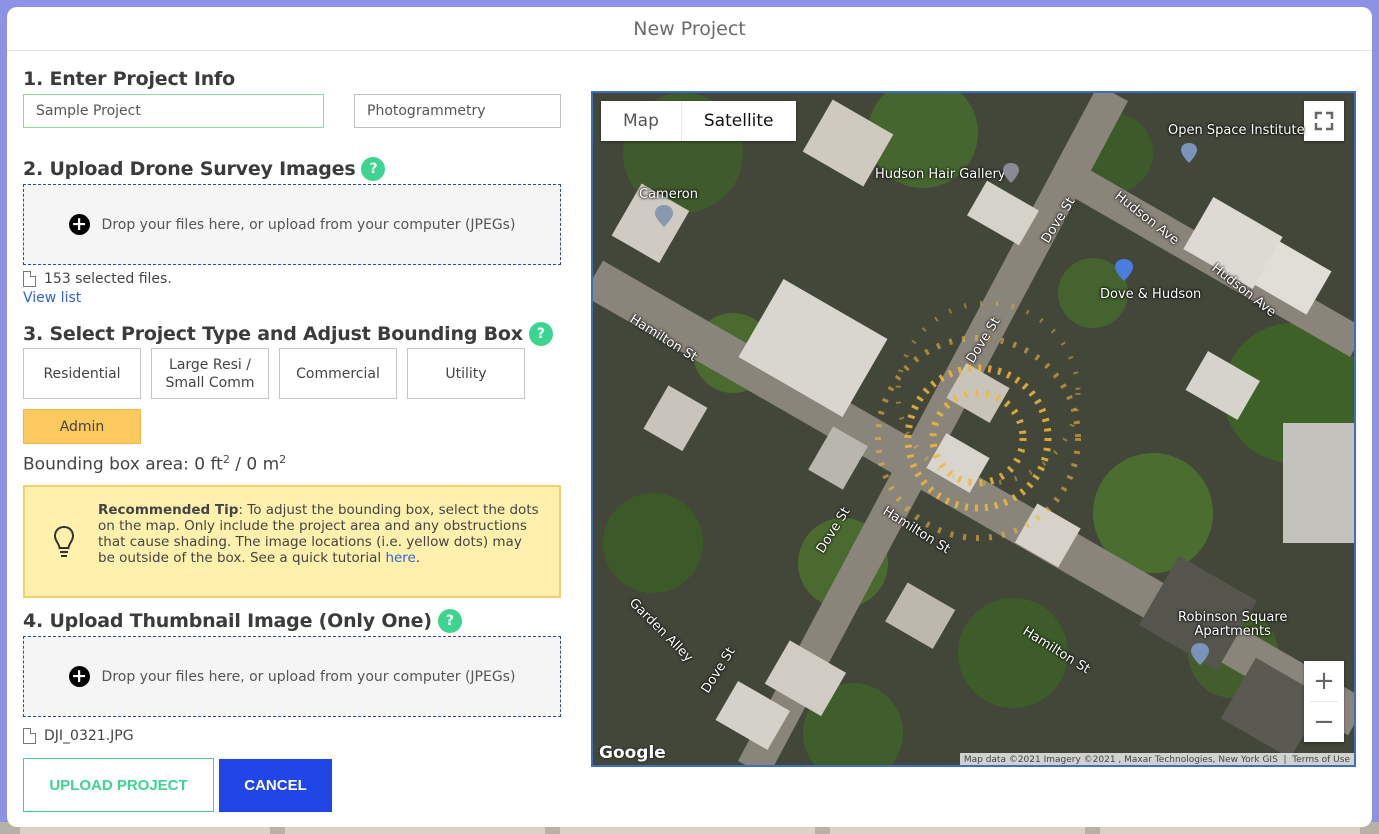 Image resolution: width=1379 pixels, height=834 pixels. Describe the element at coordinates (129, 79) in the screenshot. I see `step1-heading: 1. Enter Project Info` at that location.